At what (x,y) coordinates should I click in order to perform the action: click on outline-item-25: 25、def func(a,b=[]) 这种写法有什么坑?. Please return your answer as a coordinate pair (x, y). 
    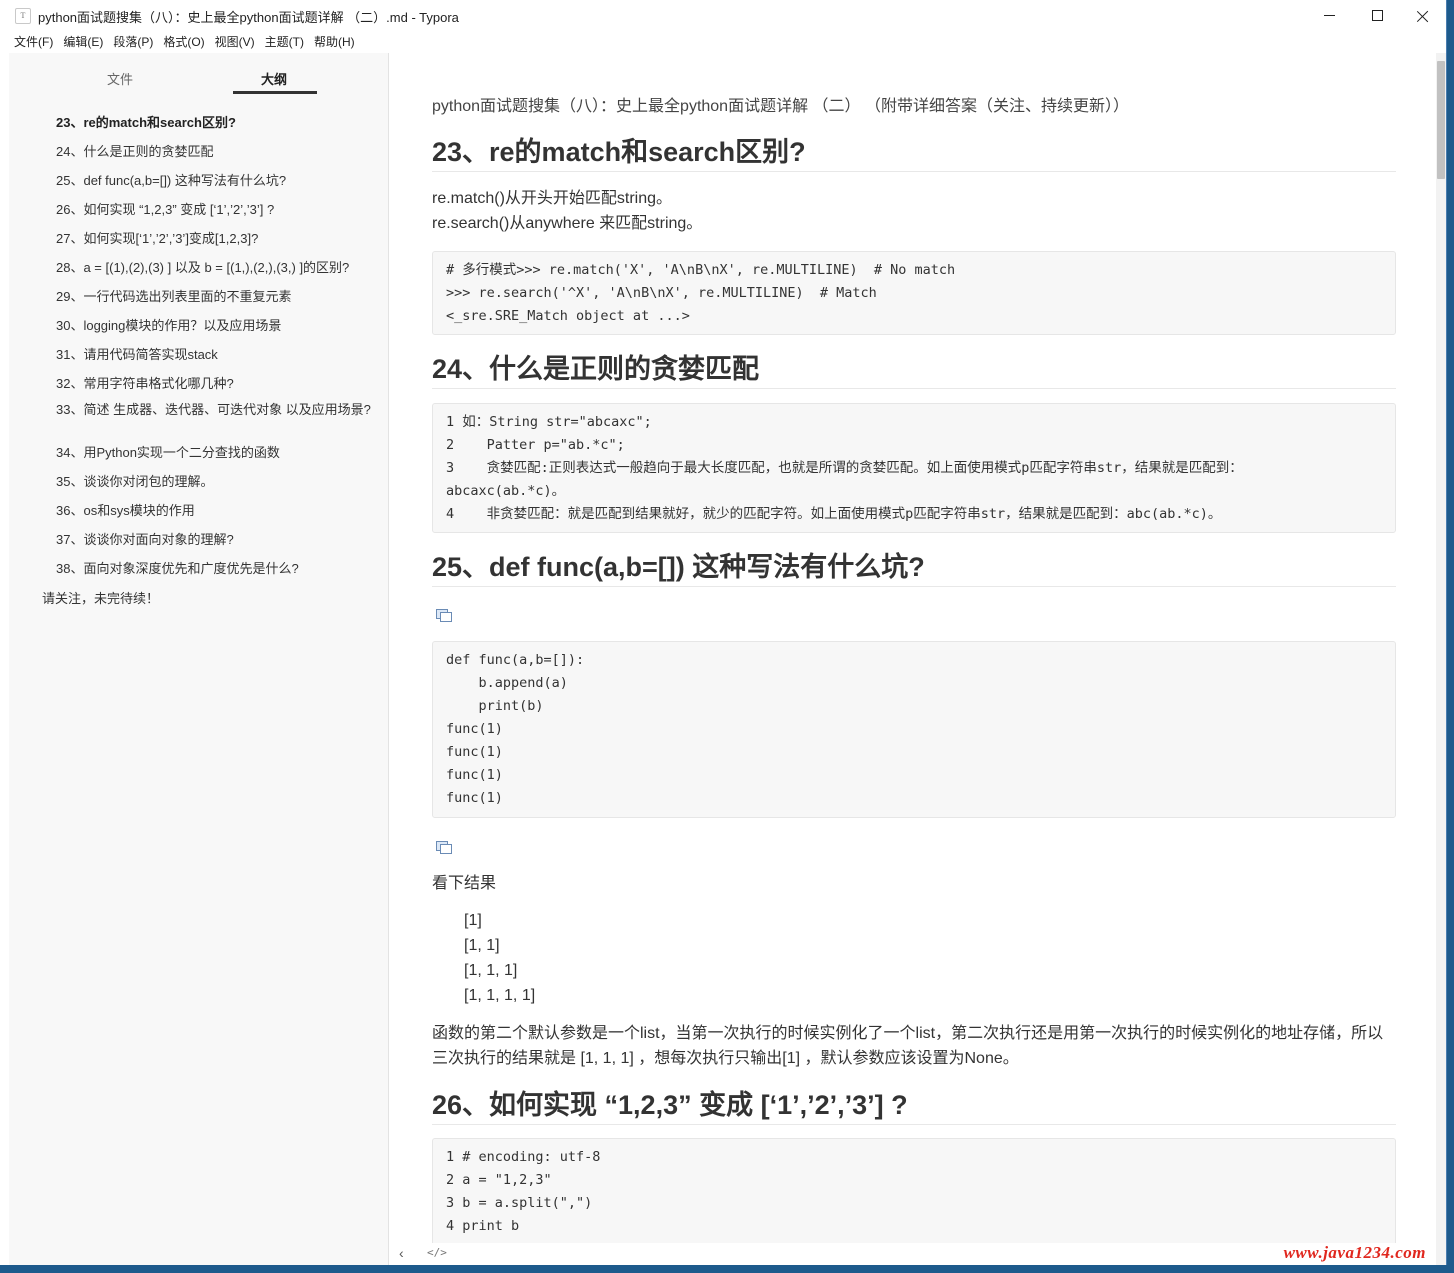
    Looking at the image, I should click on (213, 181).